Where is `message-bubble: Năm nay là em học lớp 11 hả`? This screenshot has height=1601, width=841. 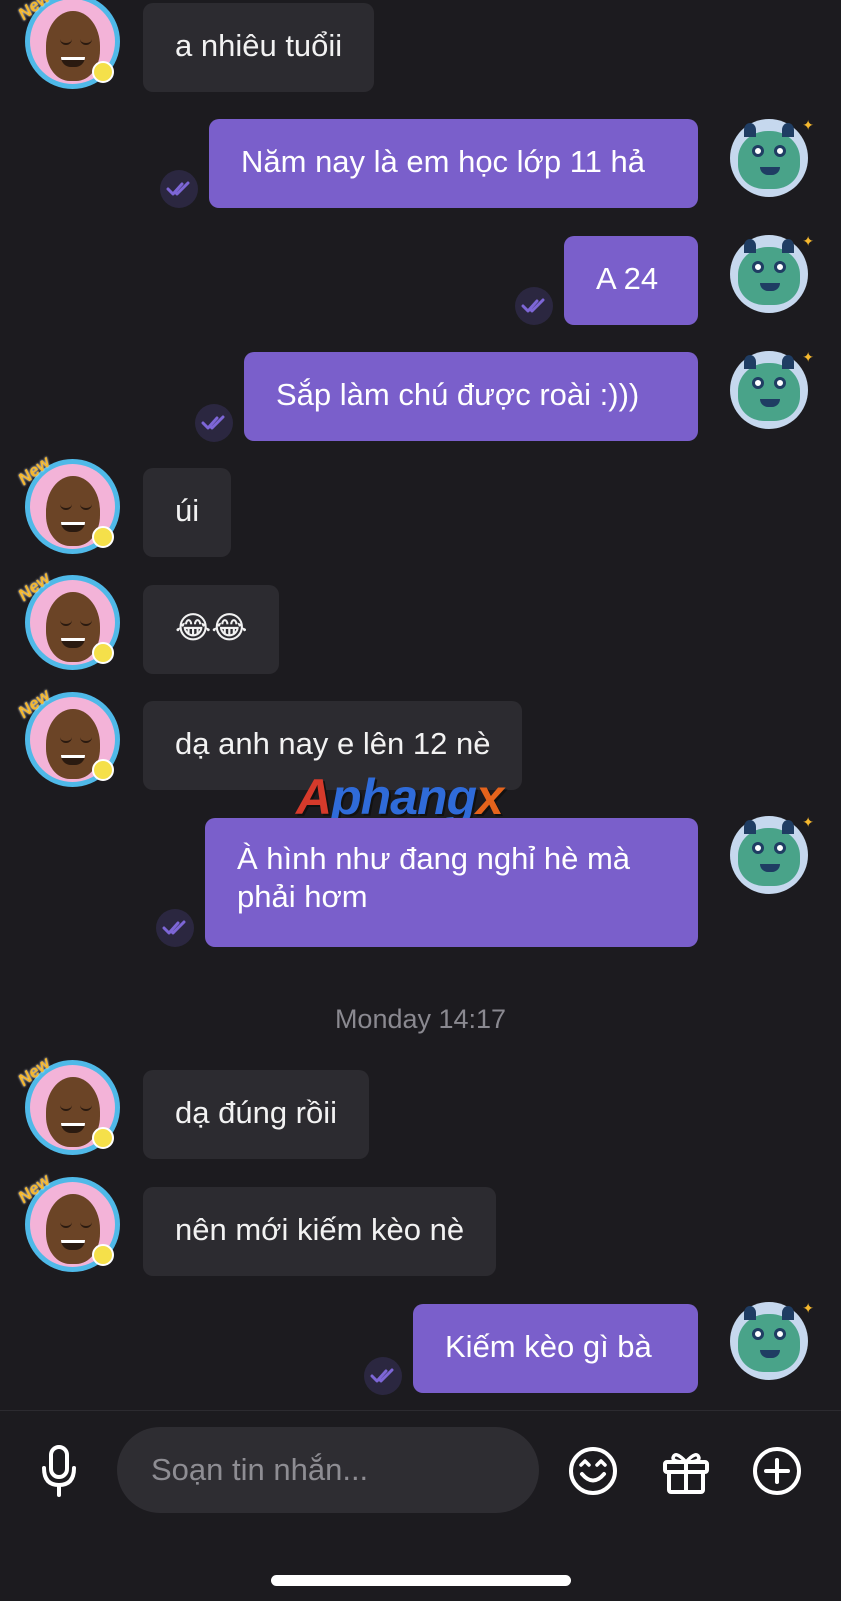 message-bubble: Năm nay là em học lớp 11 hả is located at coordinates (453, 163).